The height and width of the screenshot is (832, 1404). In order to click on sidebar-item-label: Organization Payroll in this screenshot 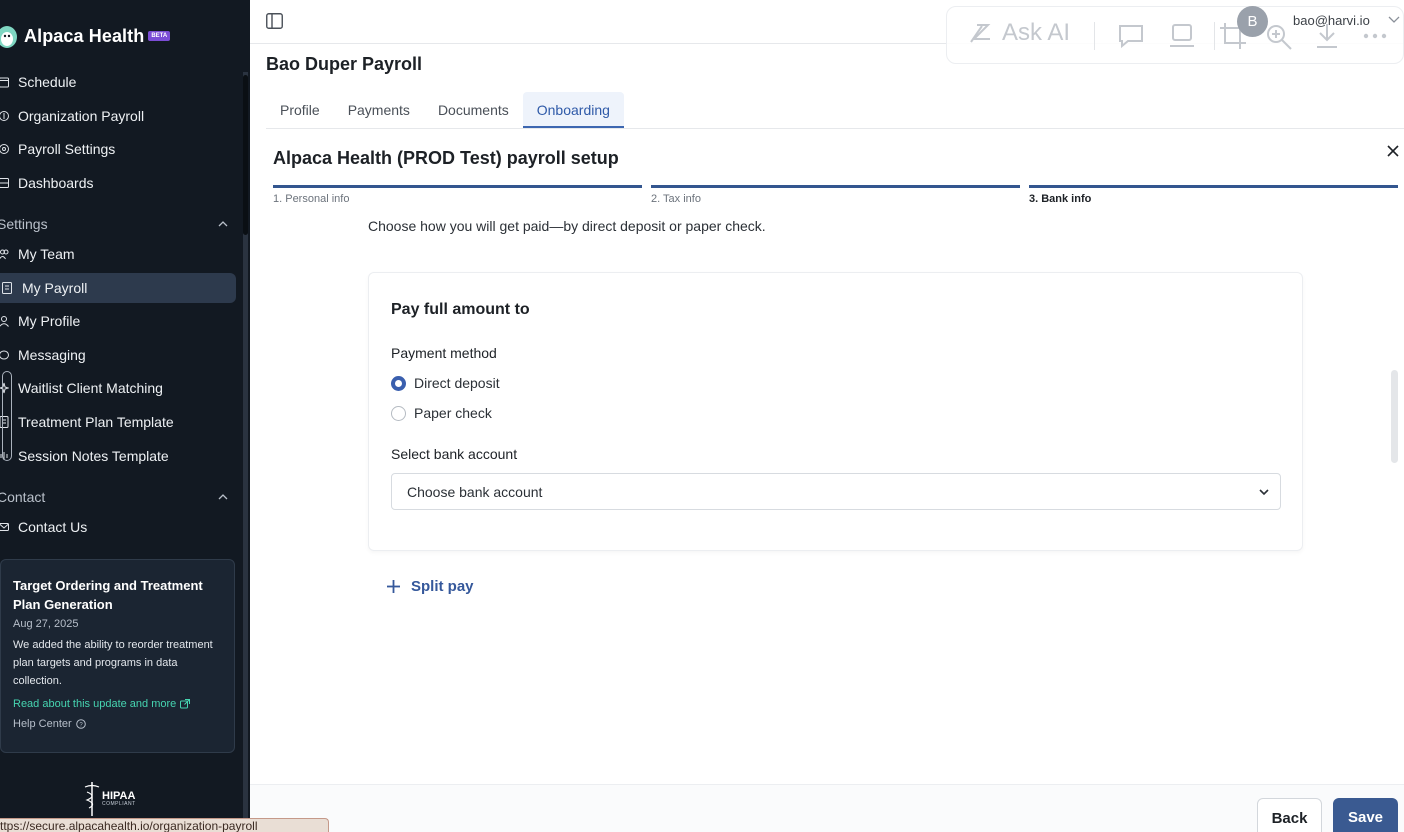, I will do `click(81, 116)`.